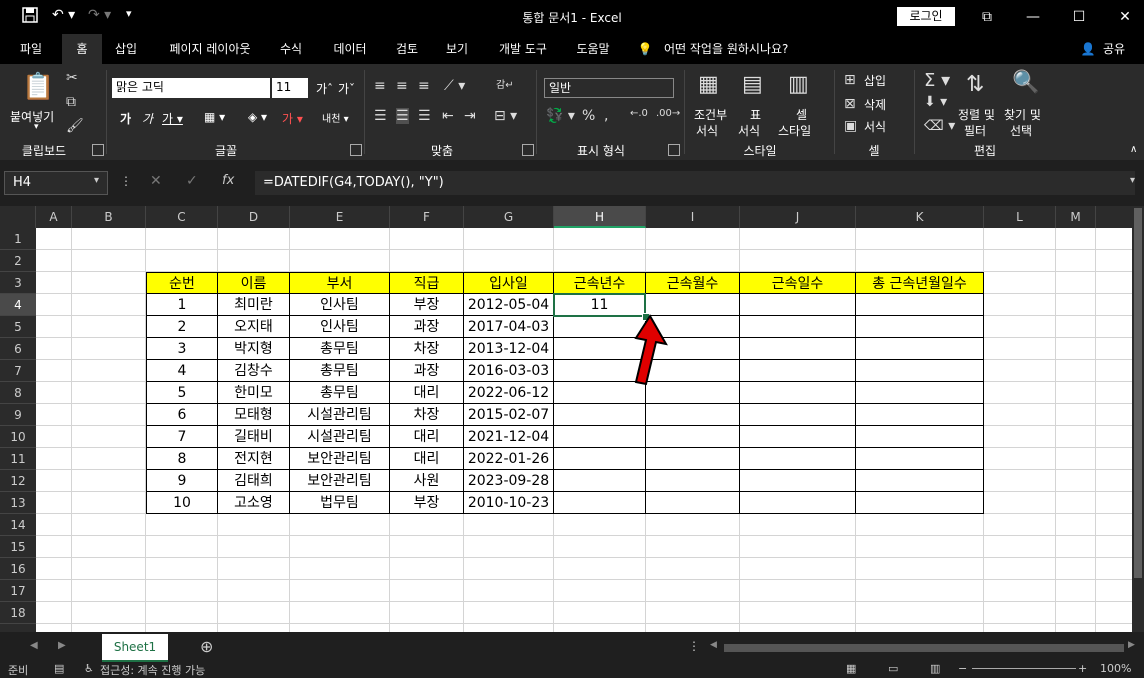 This screenshot has height=678, width=1144. I want to click on font-launcher-icon, so click(356, 150).